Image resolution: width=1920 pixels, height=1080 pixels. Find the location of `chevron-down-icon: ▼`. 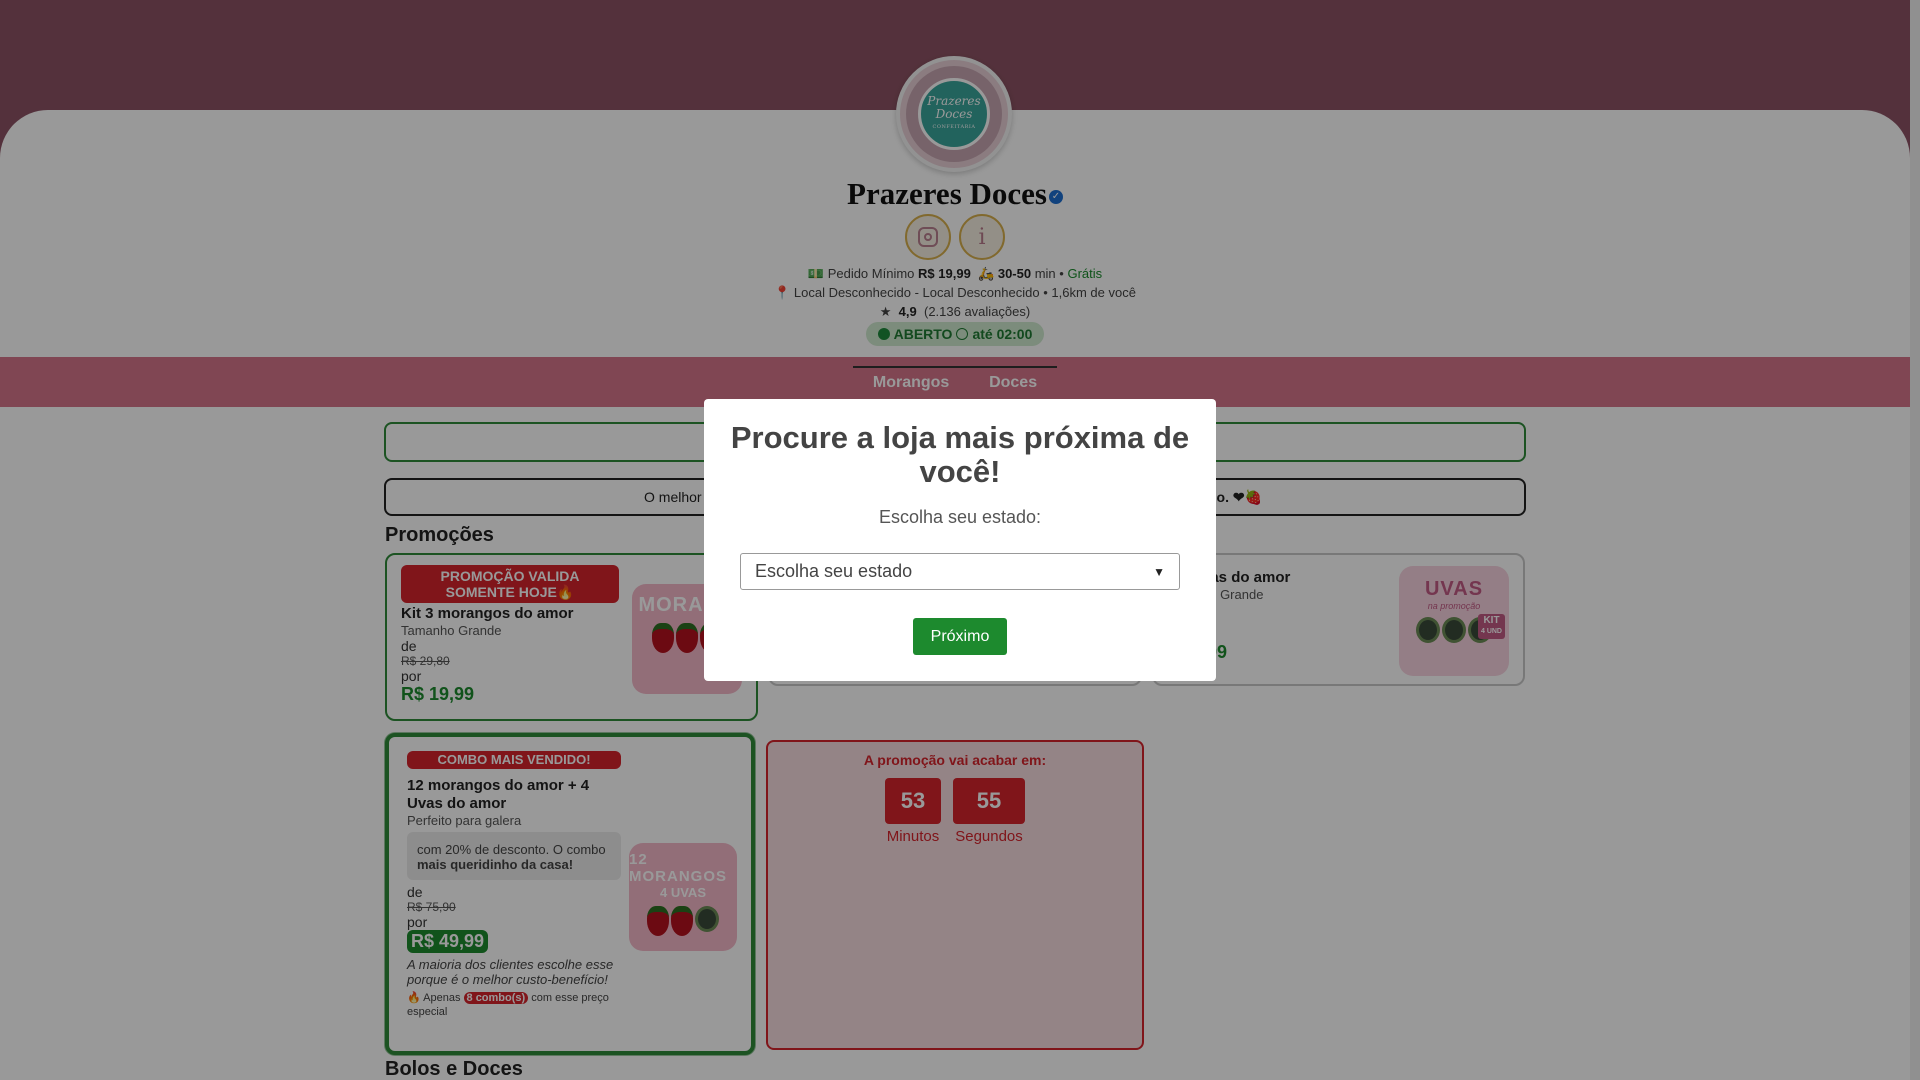

chevron-down-icon: ▼ is located at coordinates (1159, 571).